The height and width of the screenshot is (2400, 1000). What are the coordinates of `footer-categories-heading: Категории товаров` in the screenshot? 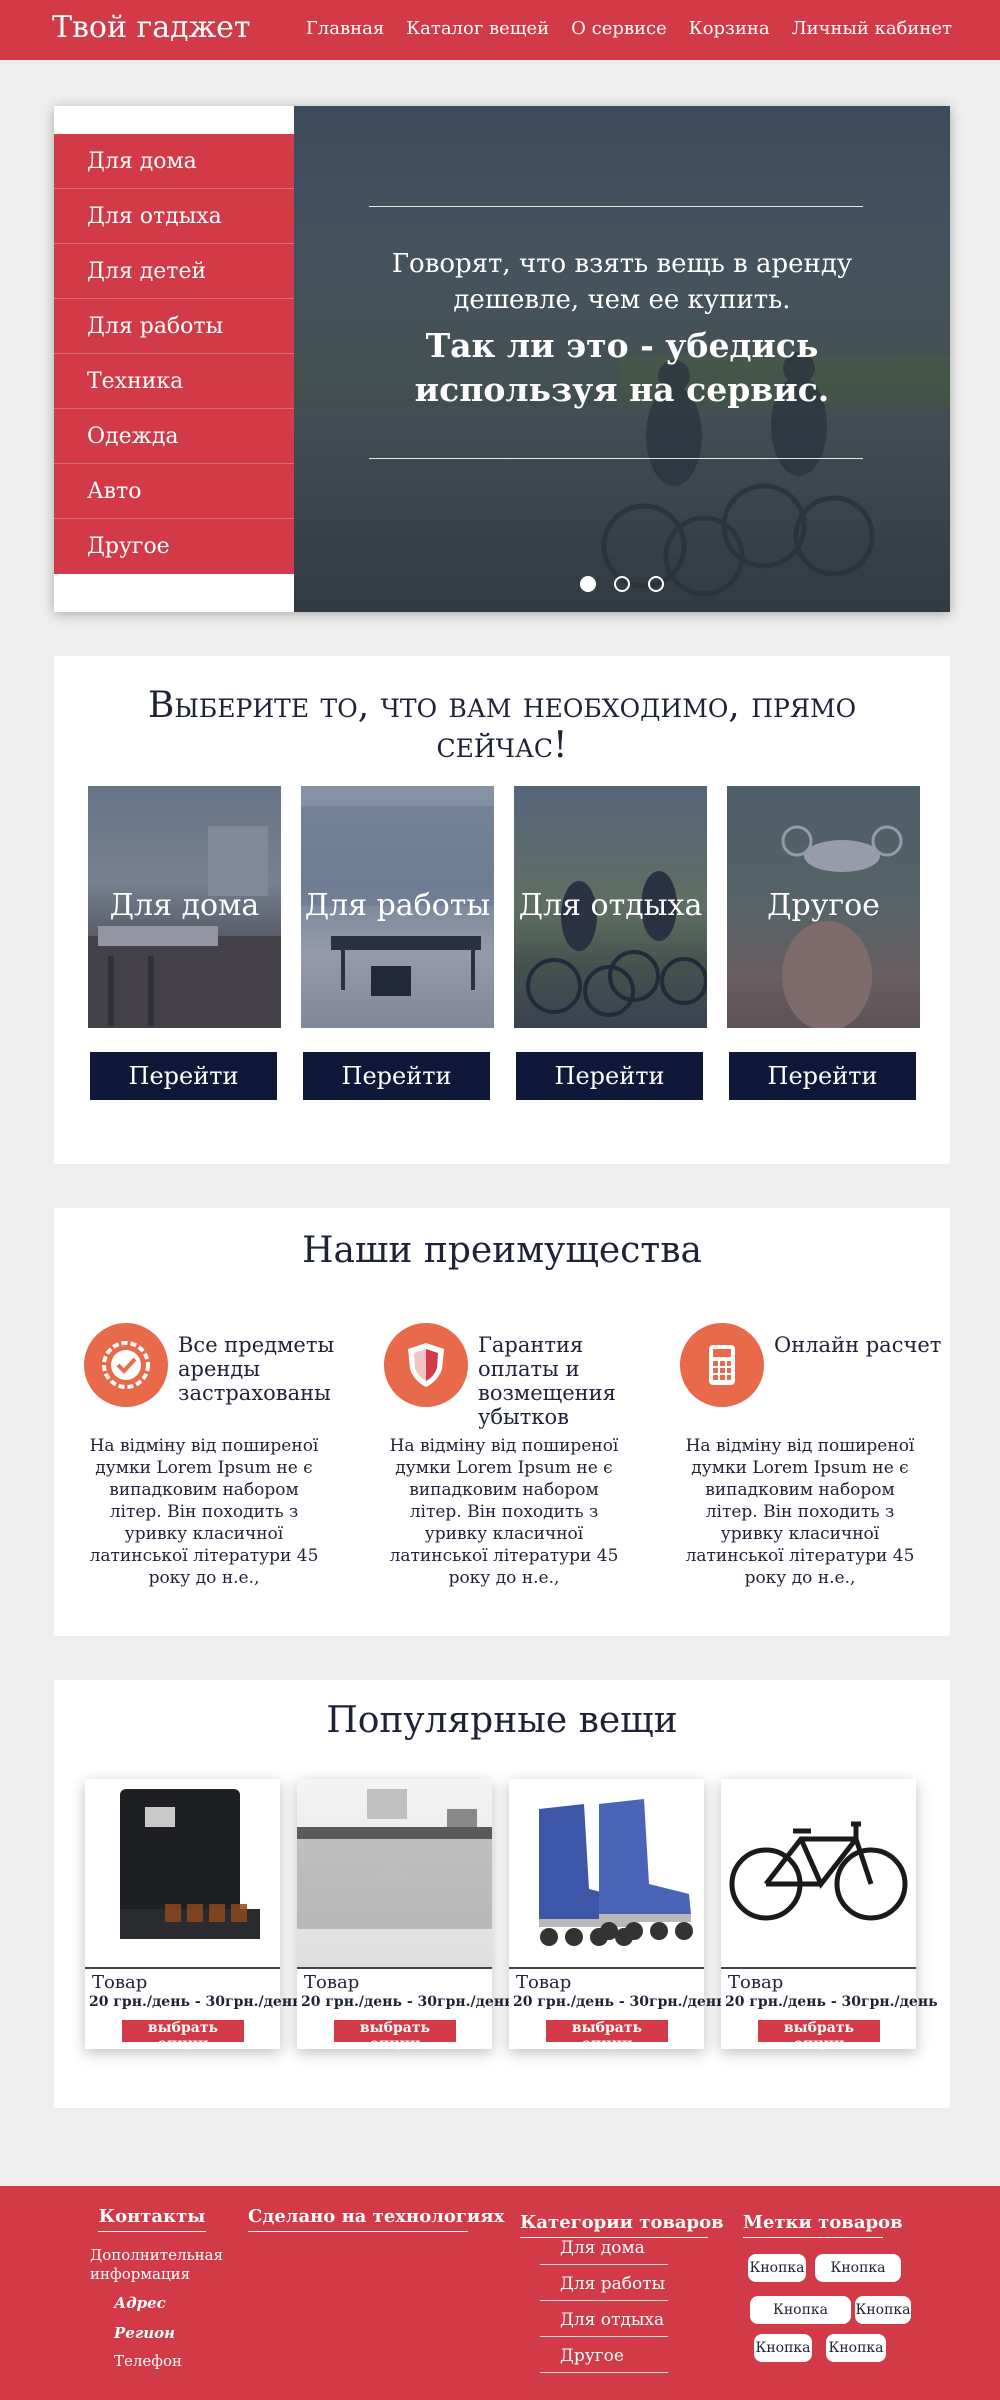 It's located at (622, 2225).